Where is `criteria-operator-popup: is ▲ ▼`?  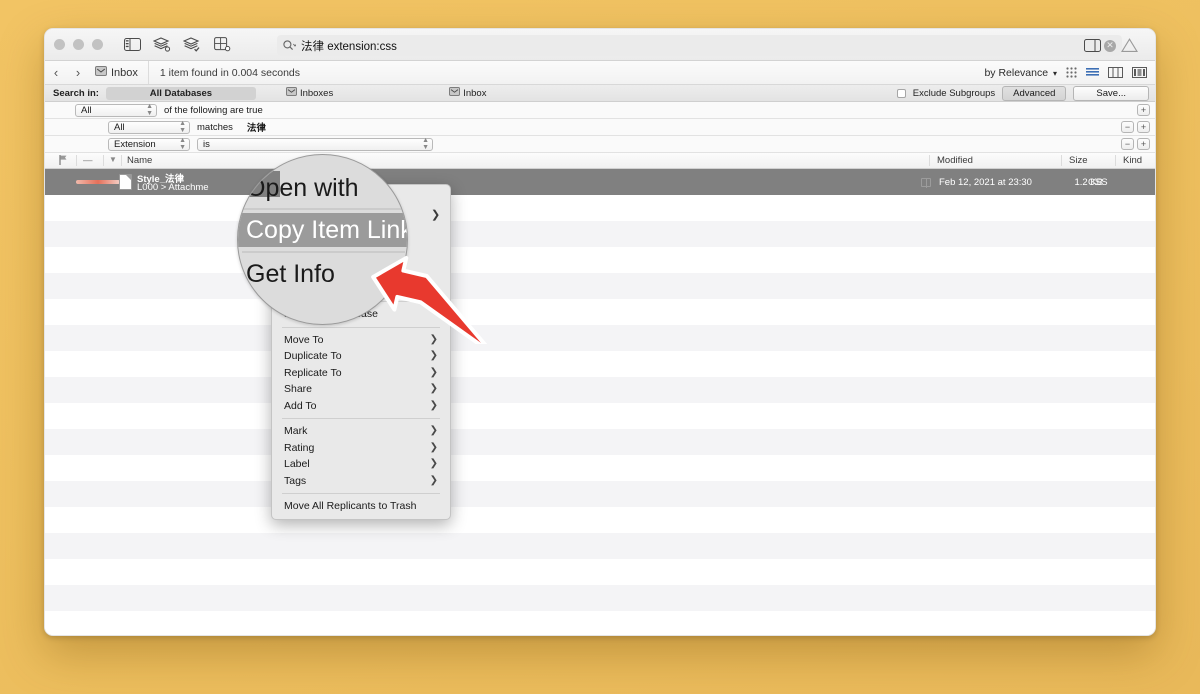
criteria-operator-popup: is ▲ ▼ is located at coordinates (315, 144).